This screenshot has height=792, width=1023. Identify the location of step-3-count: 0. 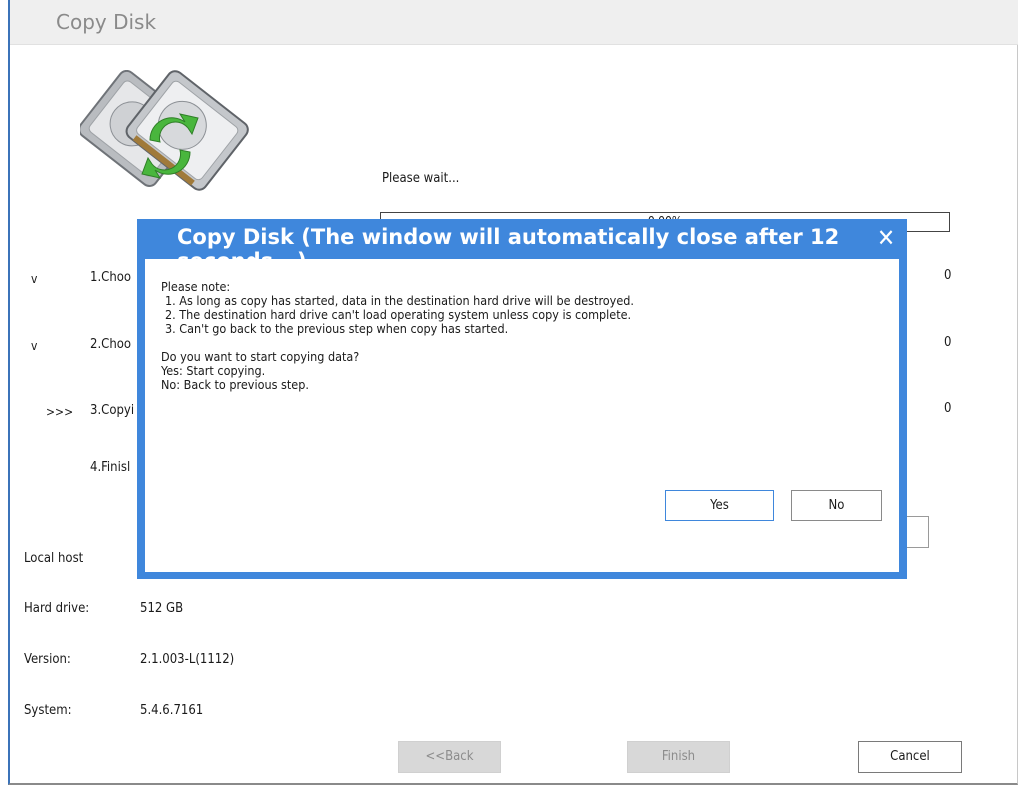
(948, 408).